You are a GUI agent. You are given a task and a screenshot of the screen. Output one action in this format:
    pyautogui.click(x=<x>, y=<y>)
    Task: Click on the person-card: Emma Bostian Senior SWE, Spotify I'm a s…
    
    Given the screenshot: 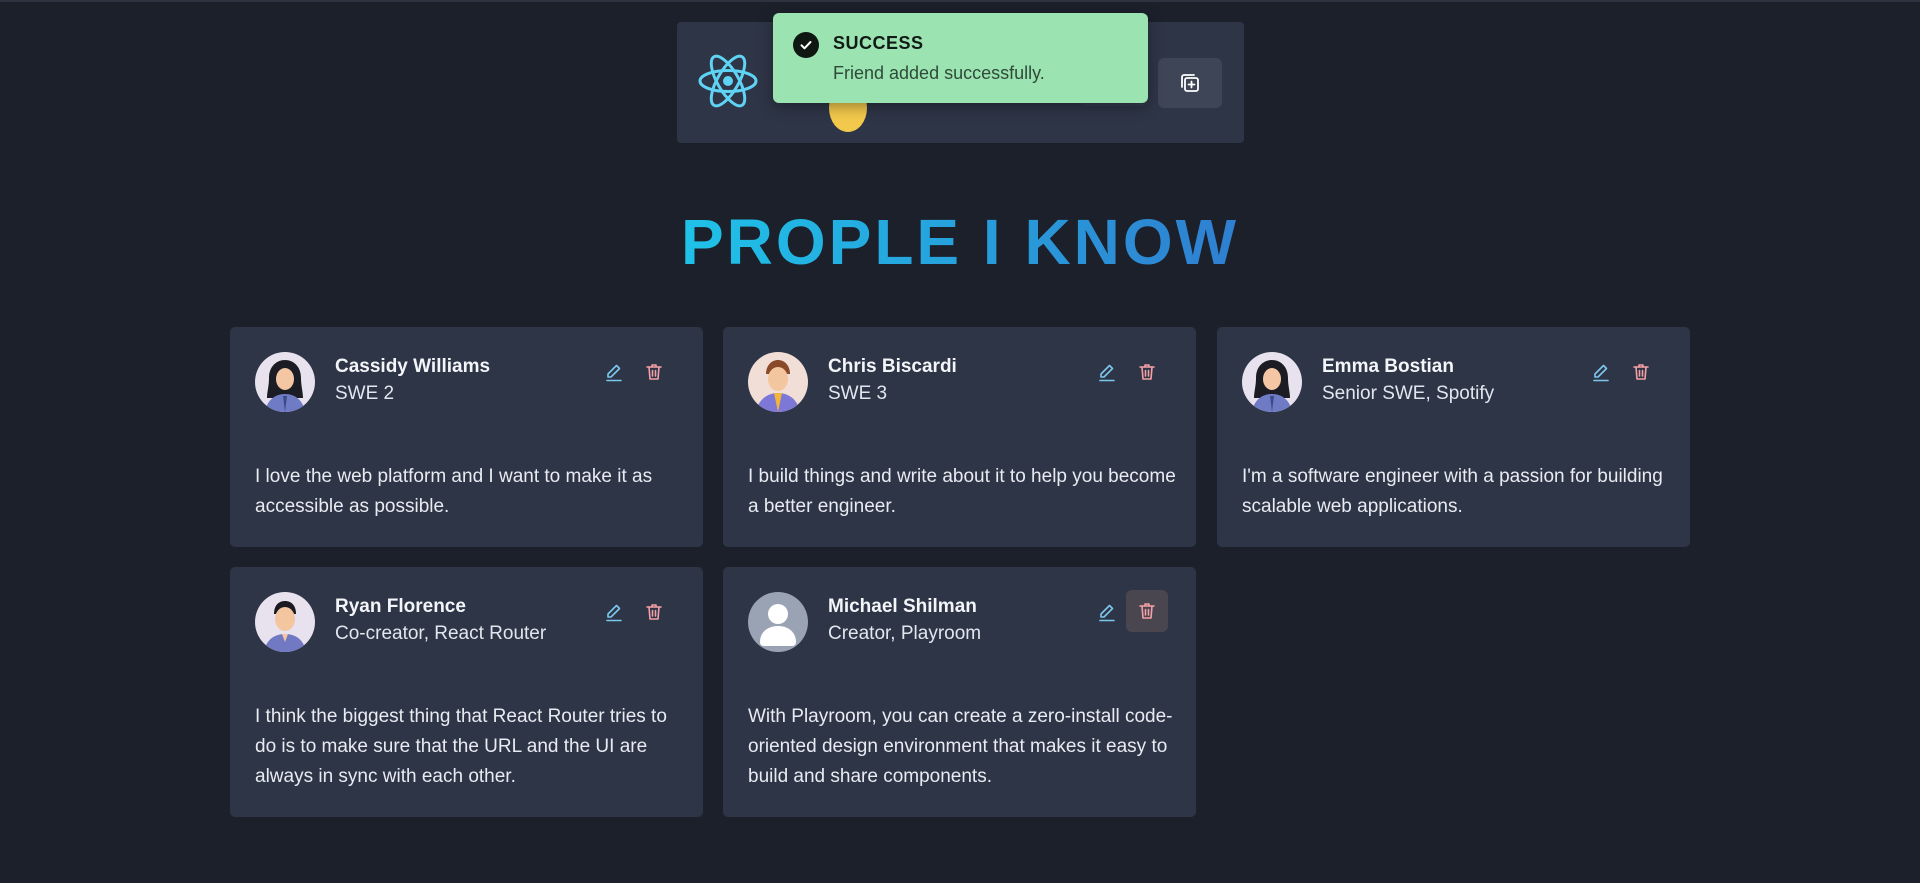 What is the action you would take?
    pyautogui.click(x=1453, y=437)
    